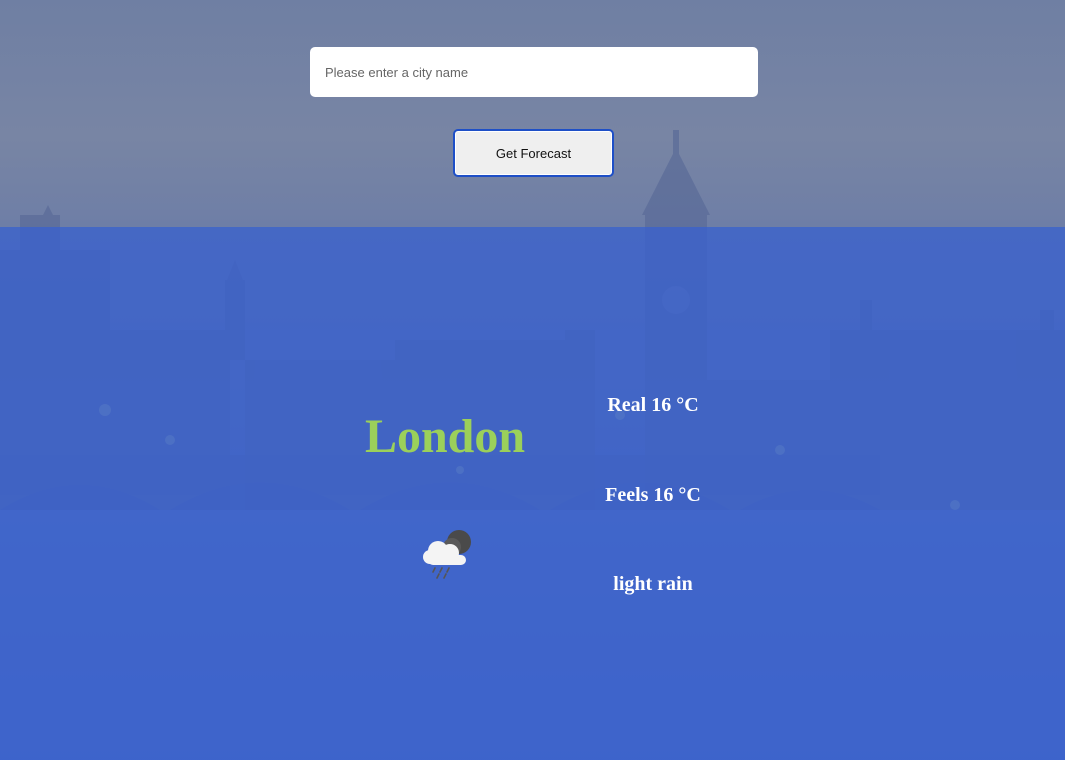 The height and width of the screenshot is (760, 1065). Describe the element at coordinates (534, 72) in the screenshot. I see `city-search-input` at that location.